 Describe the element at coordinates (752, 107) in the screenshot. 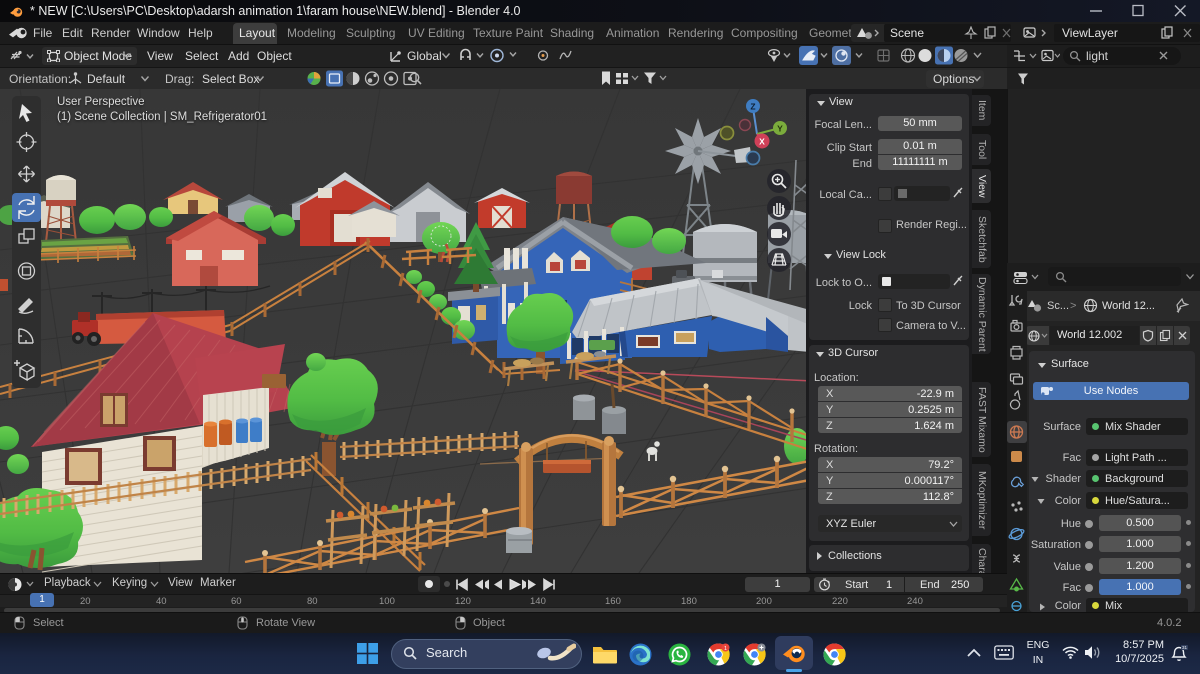

I see `svg-text: Z` at that location.